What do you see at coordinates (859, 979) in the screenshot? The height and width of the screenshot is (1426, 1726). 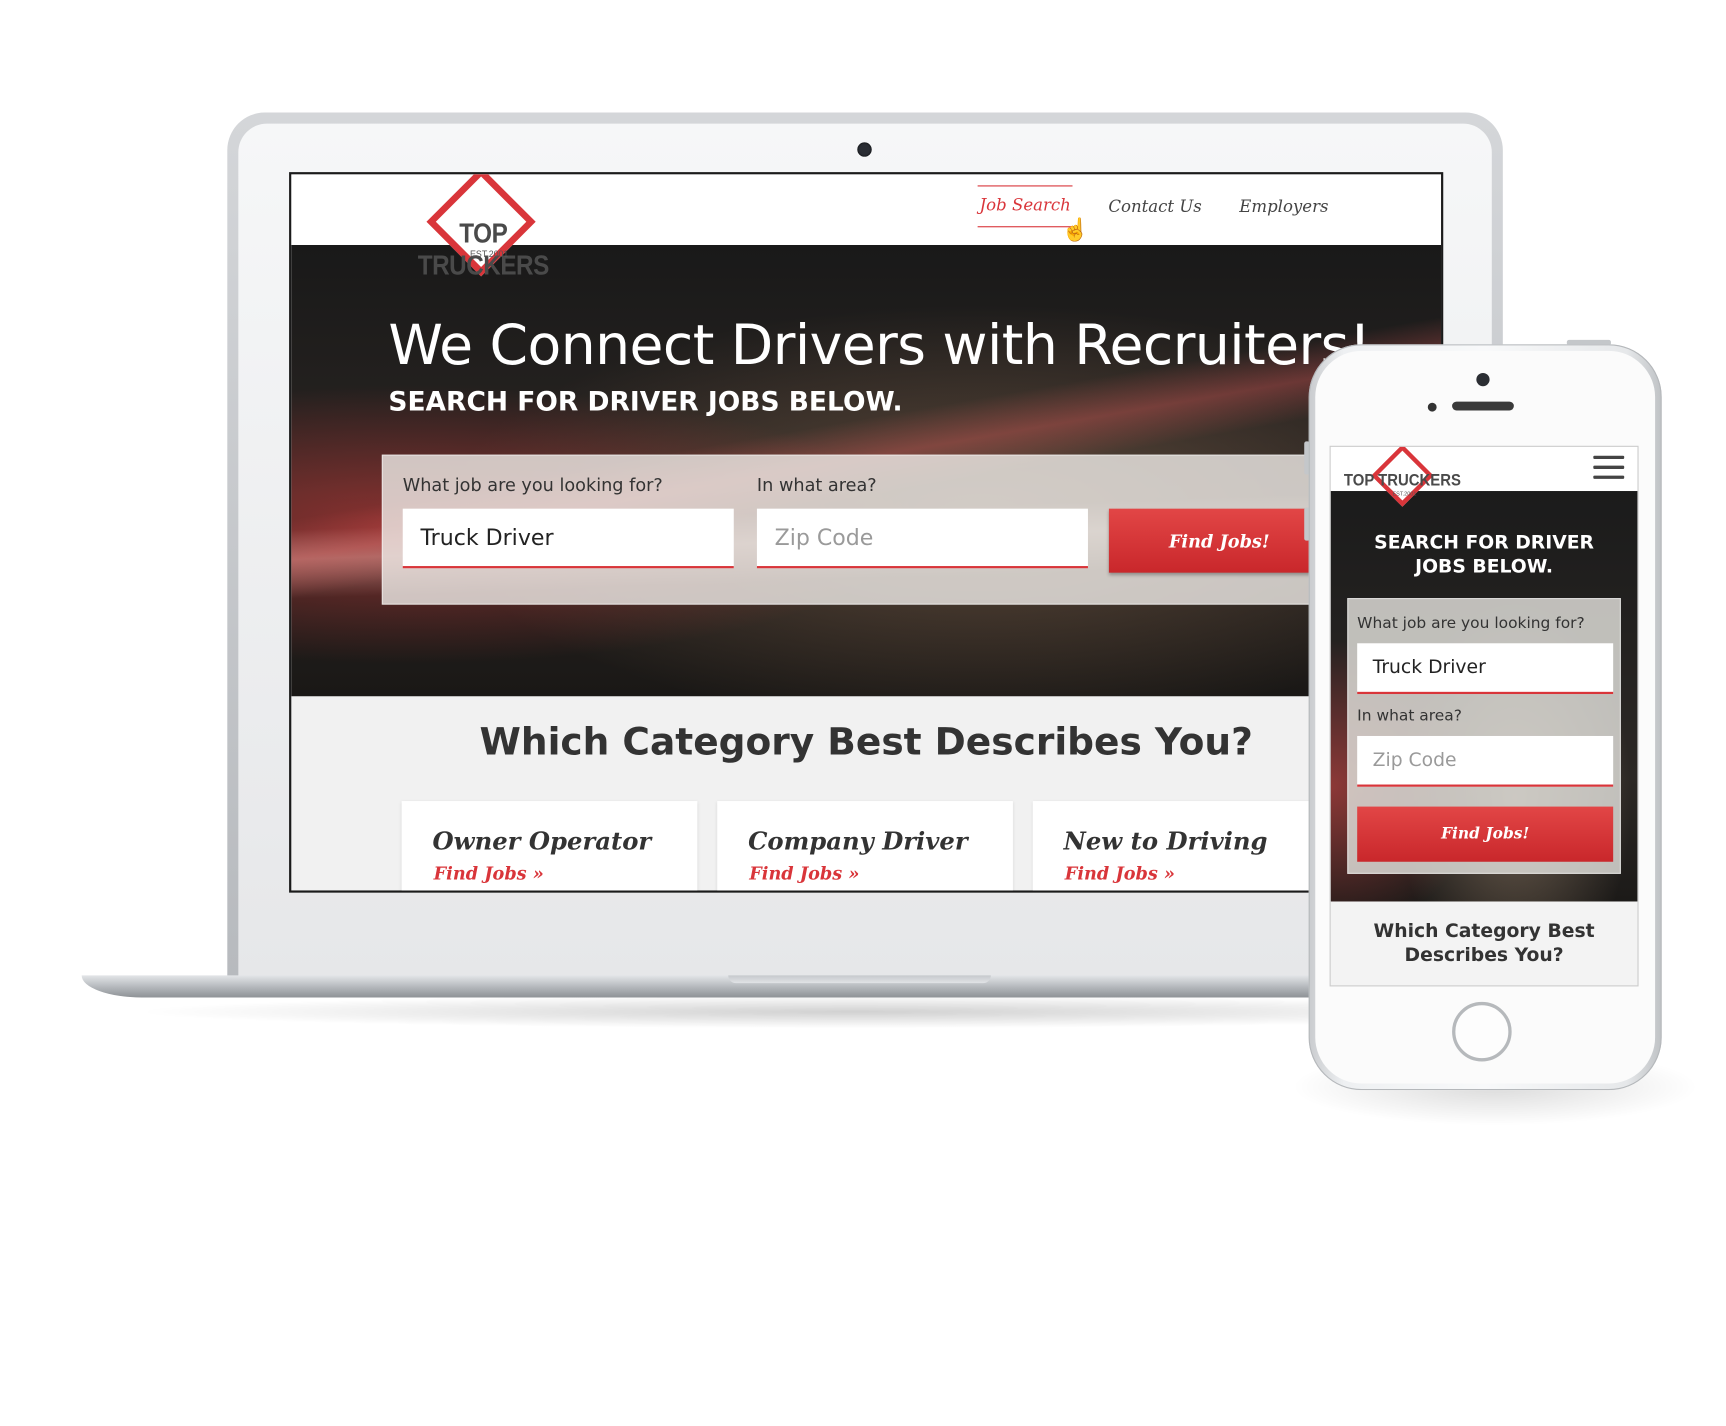 I see `laptop-base-notch` at bounding box center [859, 979].